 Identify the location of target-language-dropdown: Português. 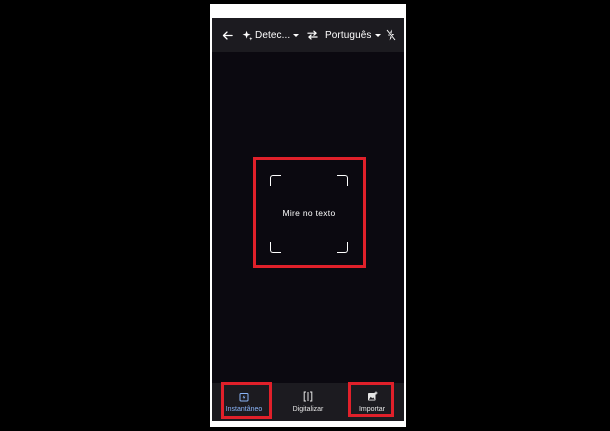
(353, 35).